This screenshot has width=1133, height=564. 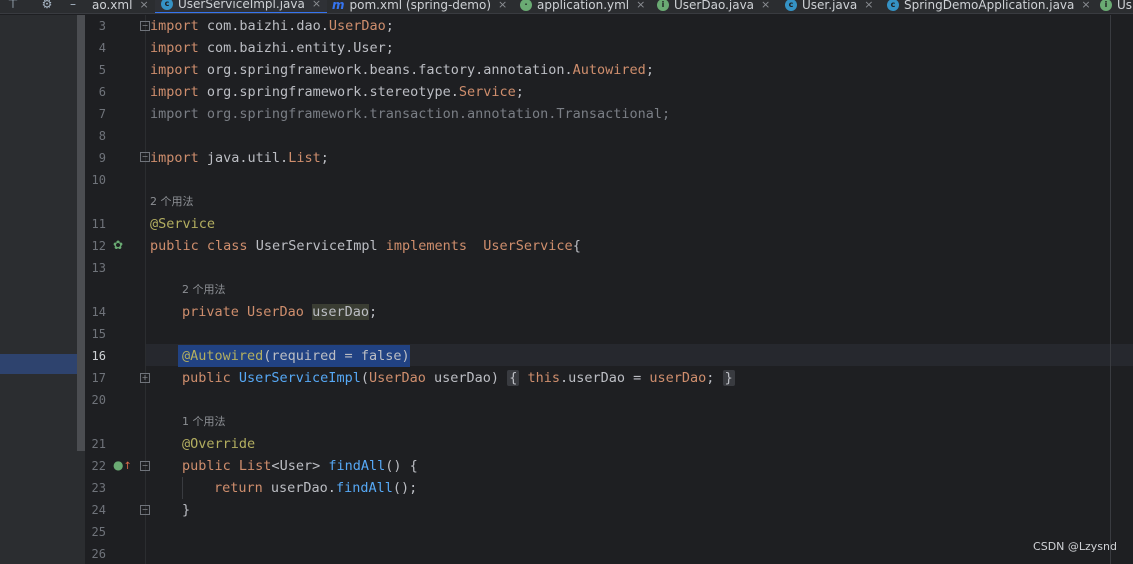 What do you see at coordinates (42, 364) in the screenshot?
I see `project-panel-selection` at bounding box center [42, 364].